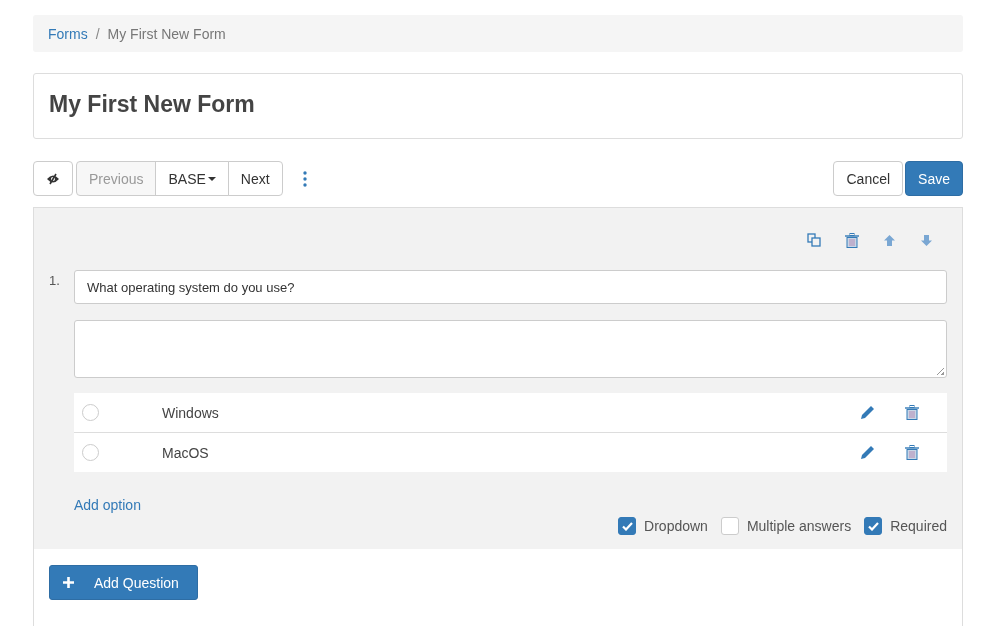 The image size is (1002, 626). Describe the element at coordinates (186, 452) in the screenshot. I see `option-label: MacOS` at that location.